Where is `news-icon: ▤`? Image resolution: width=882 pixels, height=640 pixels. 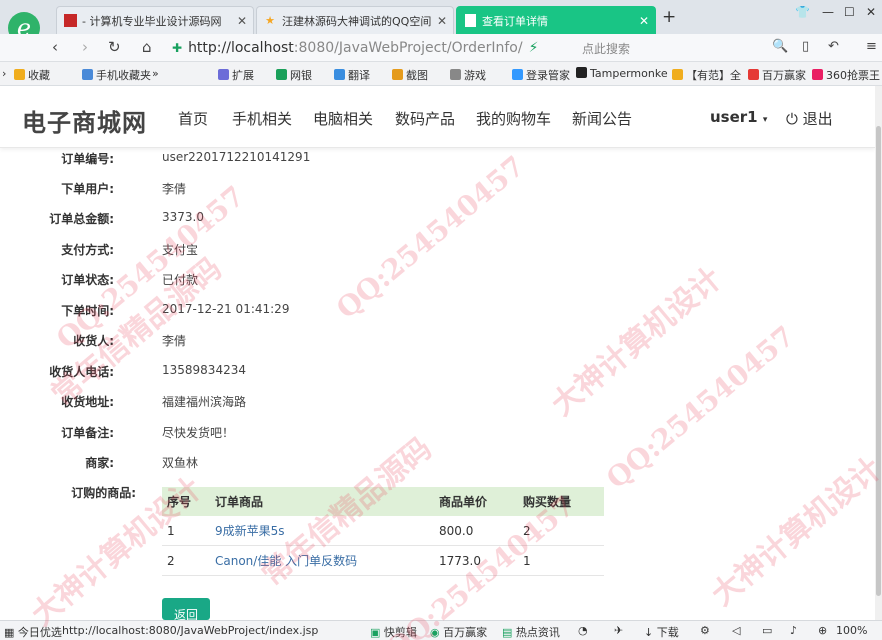
news-icon: ▤ is located at coordinates (507, 632).